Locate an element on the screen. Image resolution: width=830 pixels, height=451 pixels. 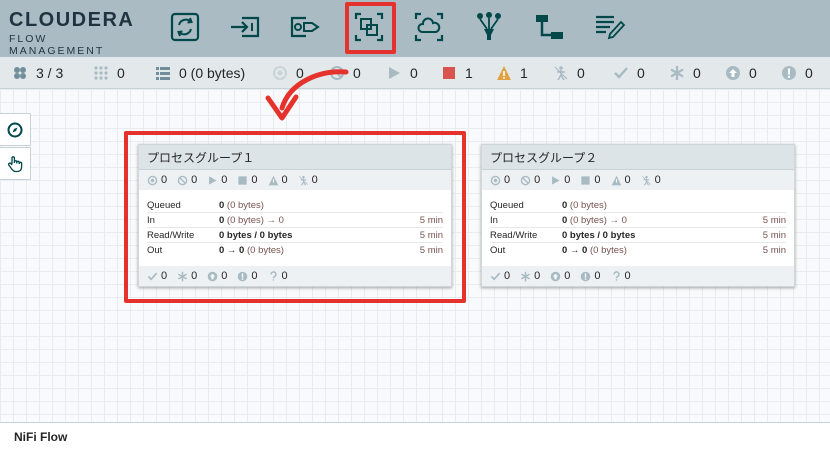
funnel-icon is located at coordinates (489, 26).